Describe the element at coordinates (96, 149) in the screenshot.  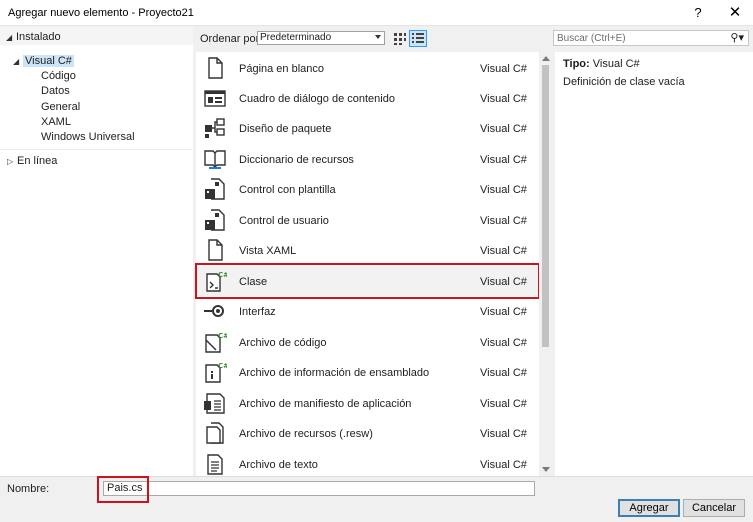
I see `tree-divider` at that location.